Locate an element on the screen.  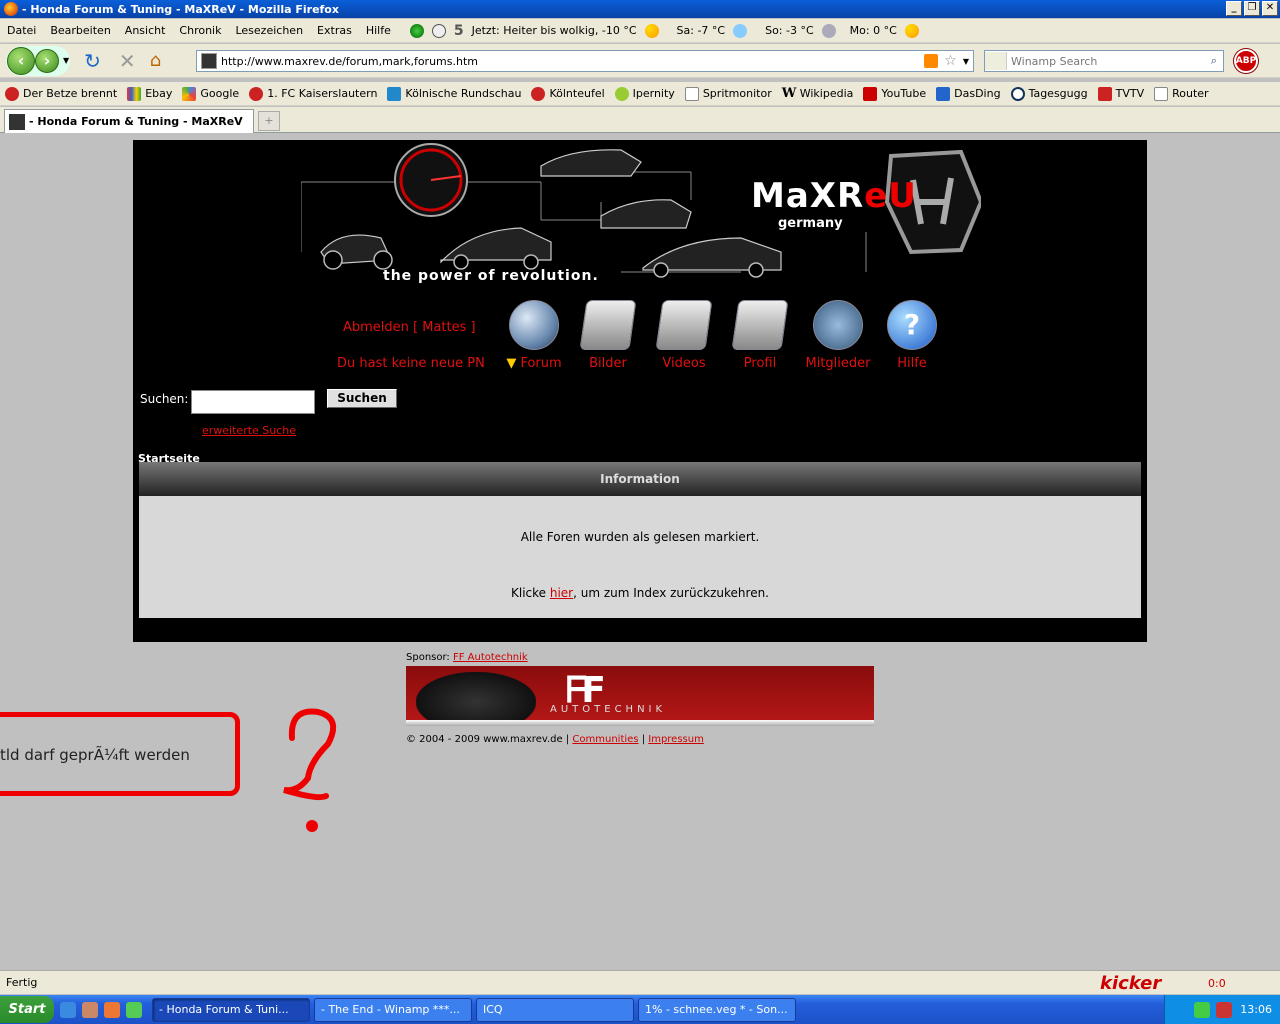
weather-count: 5 is located at coordinates (458, 30).